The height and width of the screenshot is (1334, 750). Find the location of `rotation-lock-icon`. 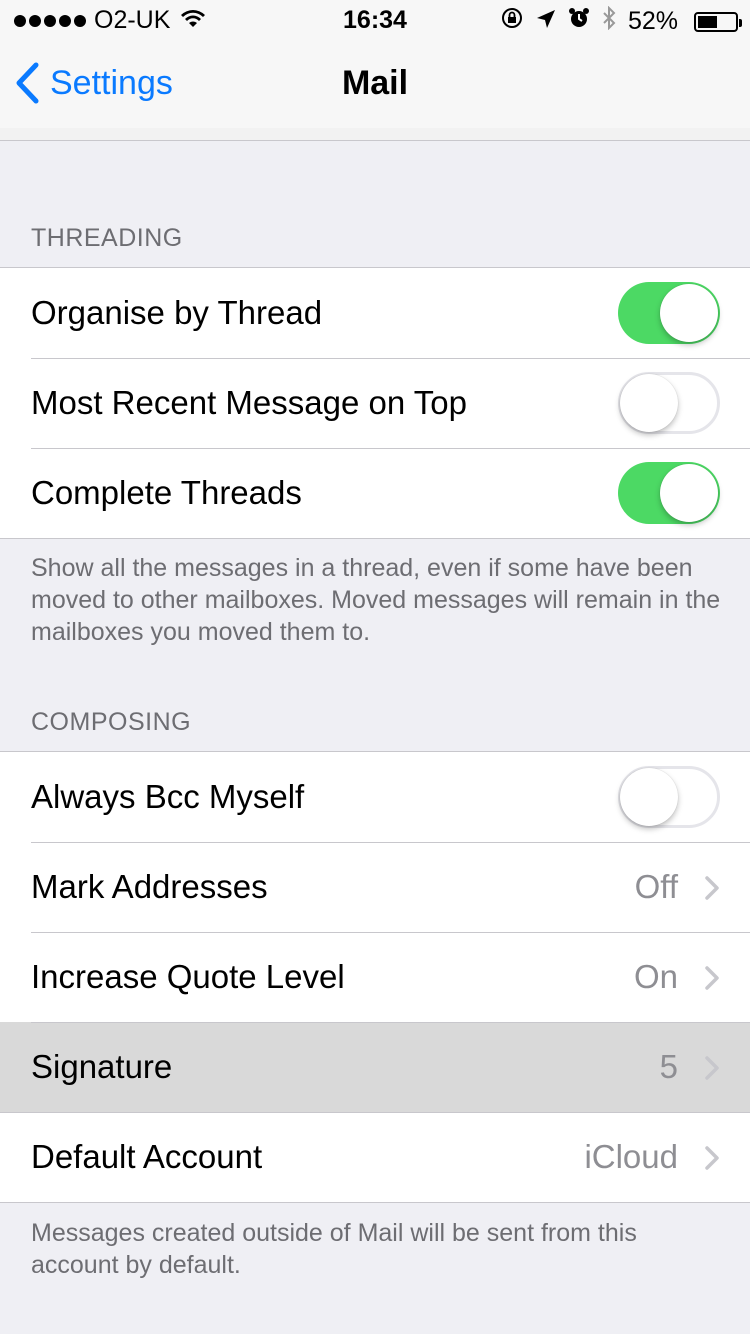

rotation-lock-icon is located at coordinates (512, 21).